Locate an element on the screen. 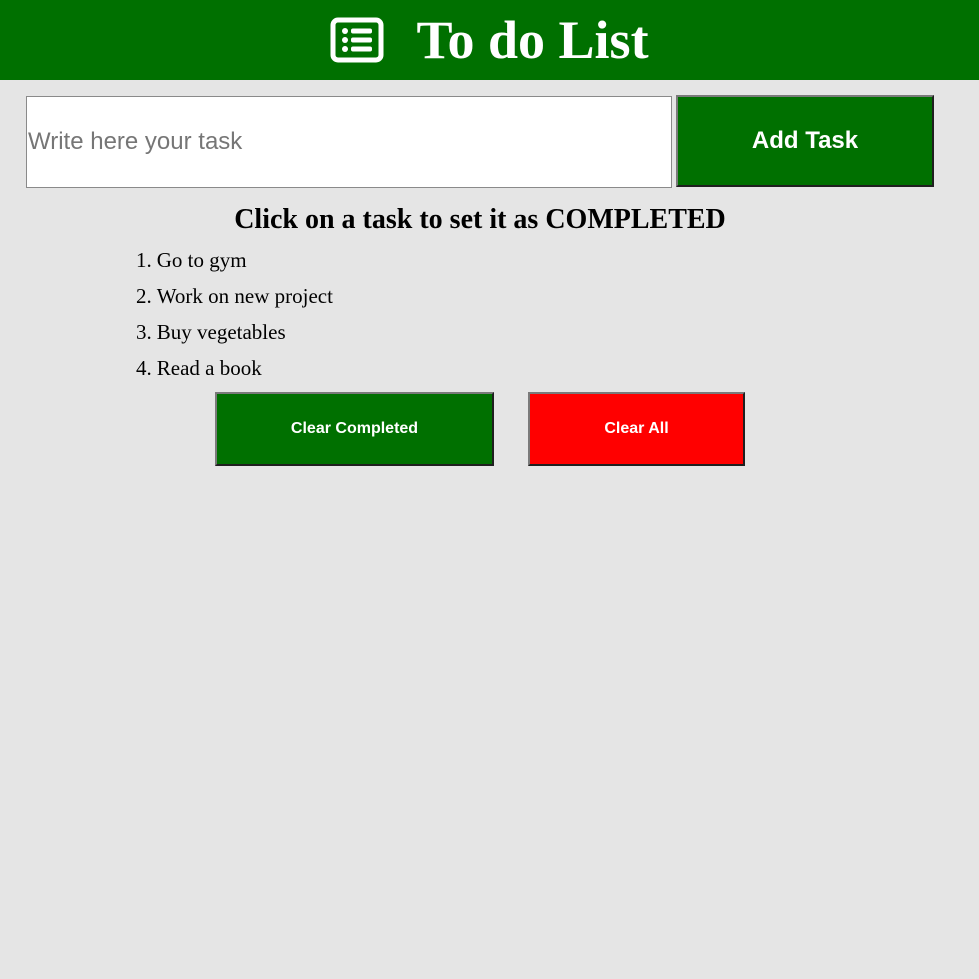 This screenshot has height=979, width=979. instructions-heading: Click on a task to set it as COMPLETED is located at coordinates (480, 219).